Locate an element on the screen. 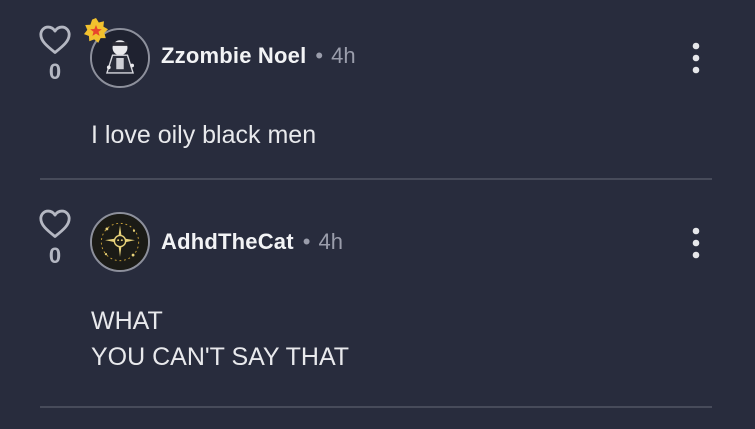  badge-star-icon is located at coordinates (96, 30).